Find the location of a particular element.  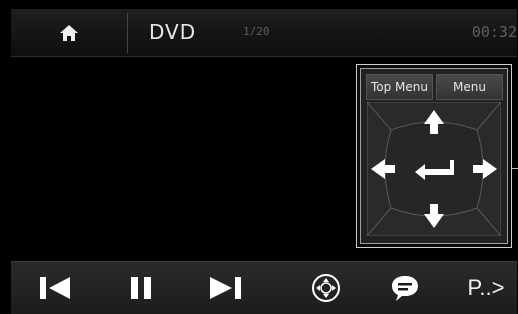

previous-icon is located at coordinates (55, 288).